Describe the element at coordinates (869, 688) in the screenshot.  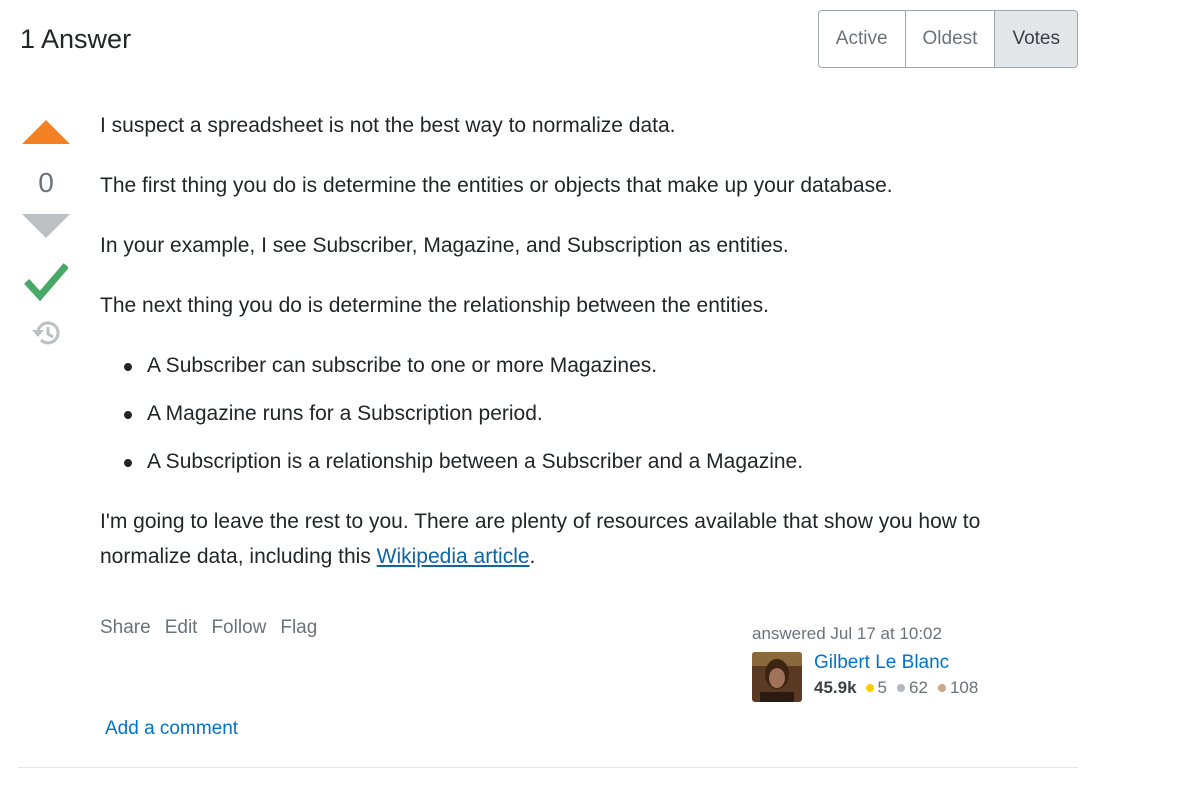
I see `gold-badge-icon` at that location.